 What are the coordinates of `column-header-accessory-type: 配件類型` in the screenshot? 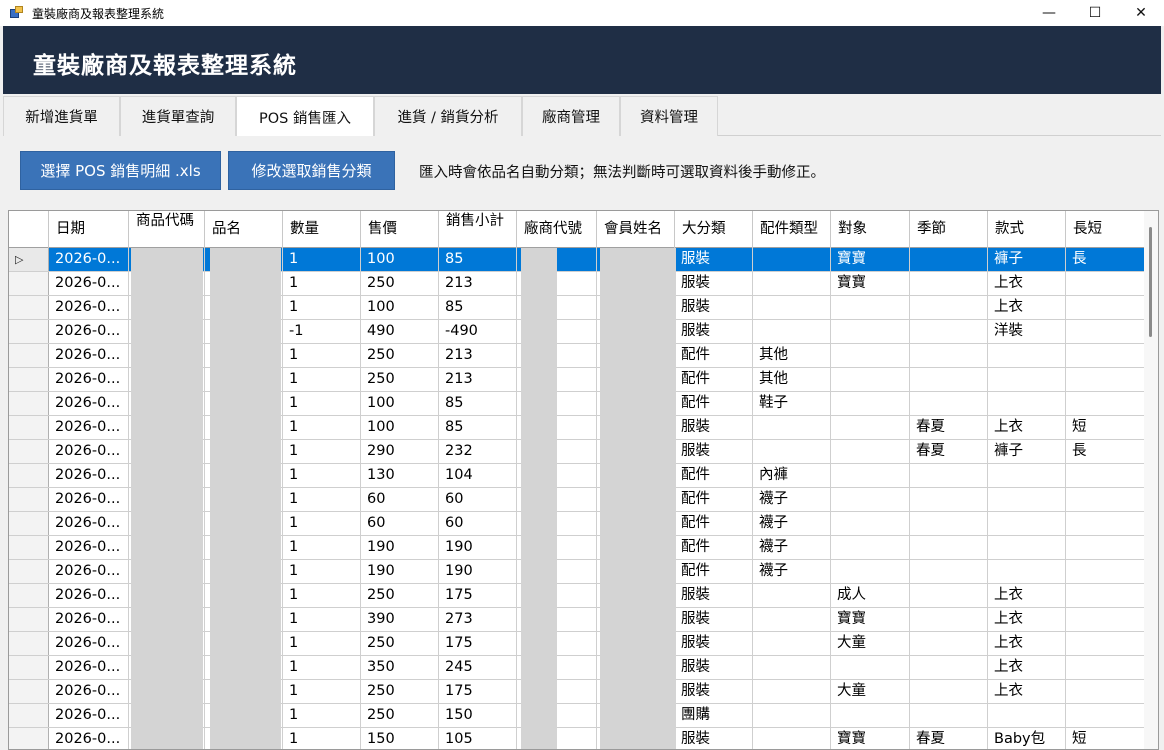 It's located at (792, 229).